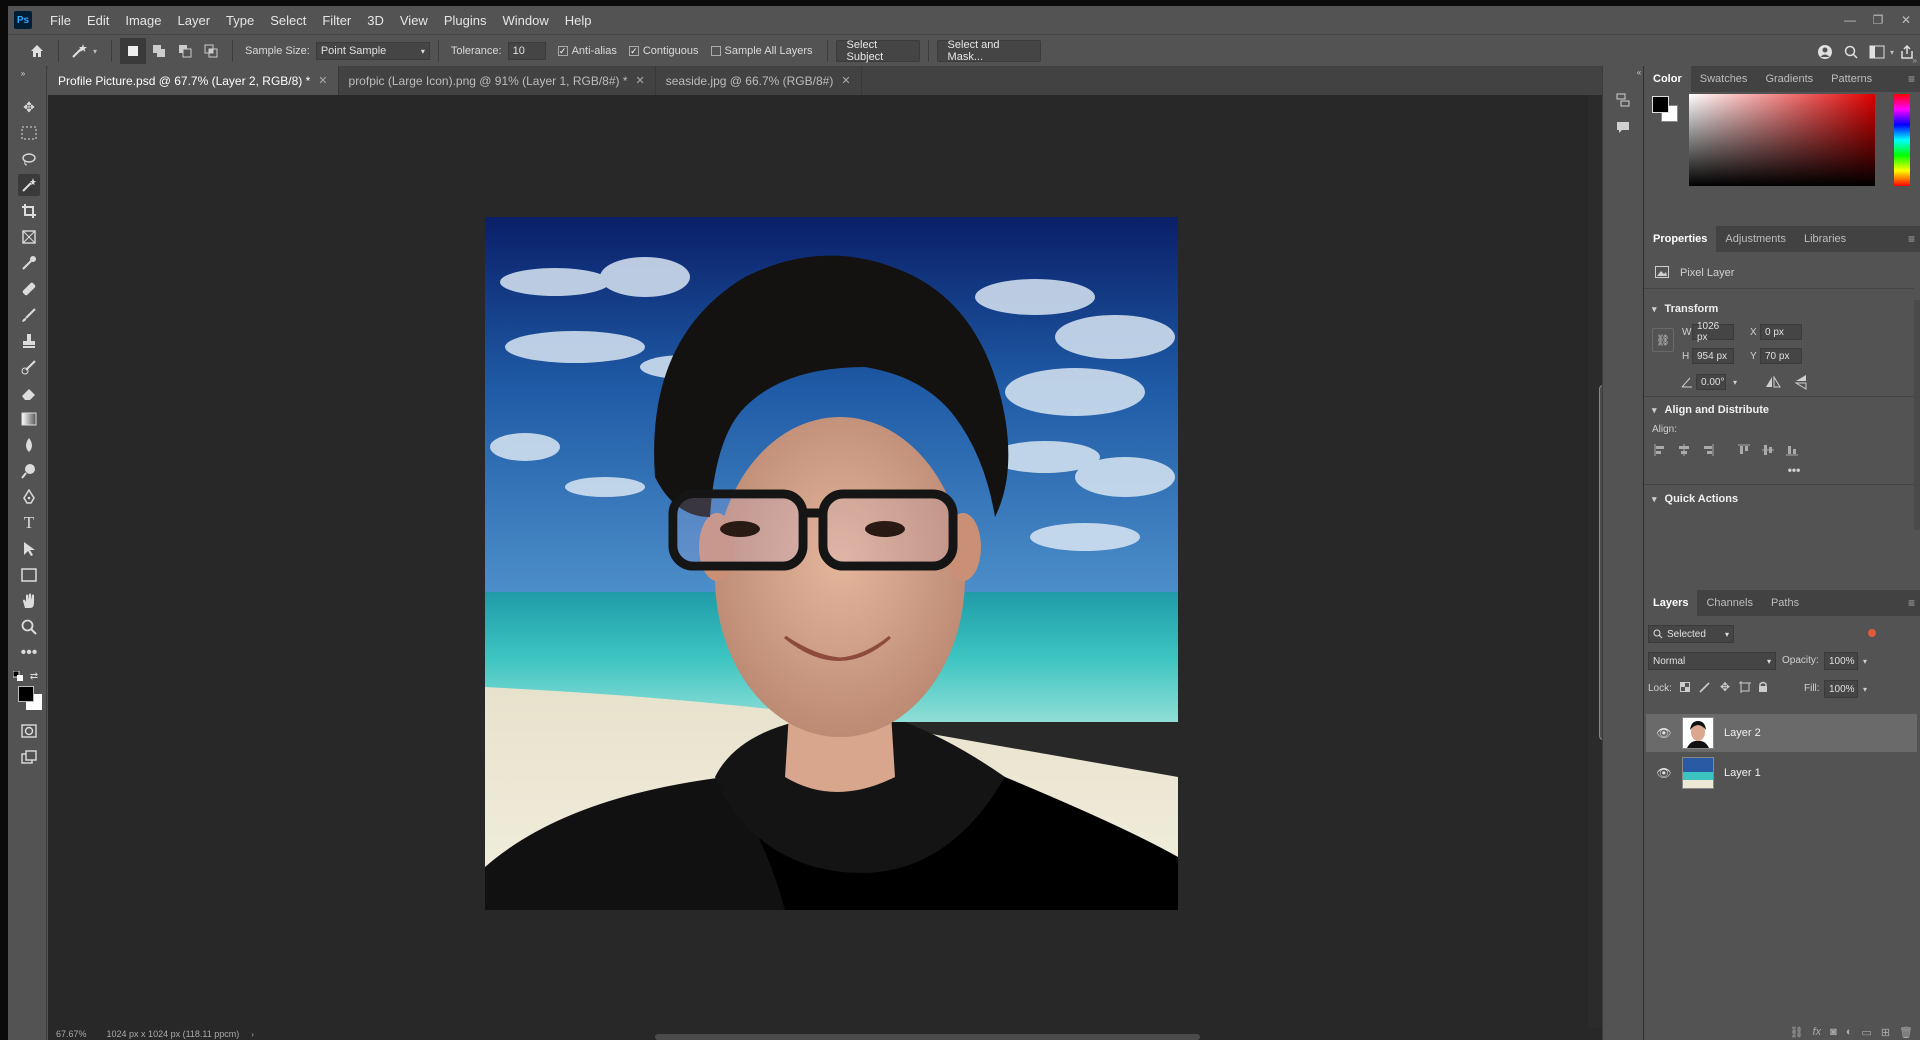 The height and width of the screenshot is (1040, 1920). Describe the element at coordinates (1742, 733) in the screenshot. I see `layer-name: Layer 2` at that location.